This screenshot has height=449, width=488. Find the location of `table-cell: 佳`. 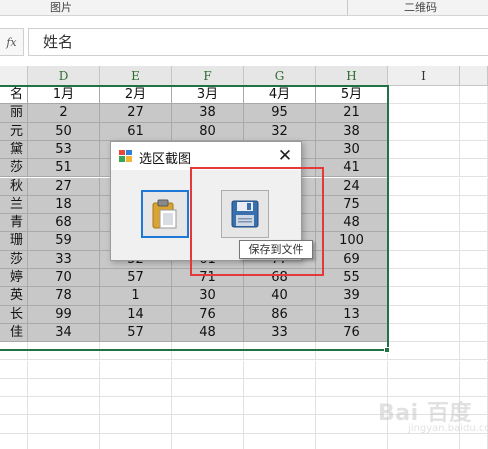

table-cell: 佳 is located at coordinates (14, 333).